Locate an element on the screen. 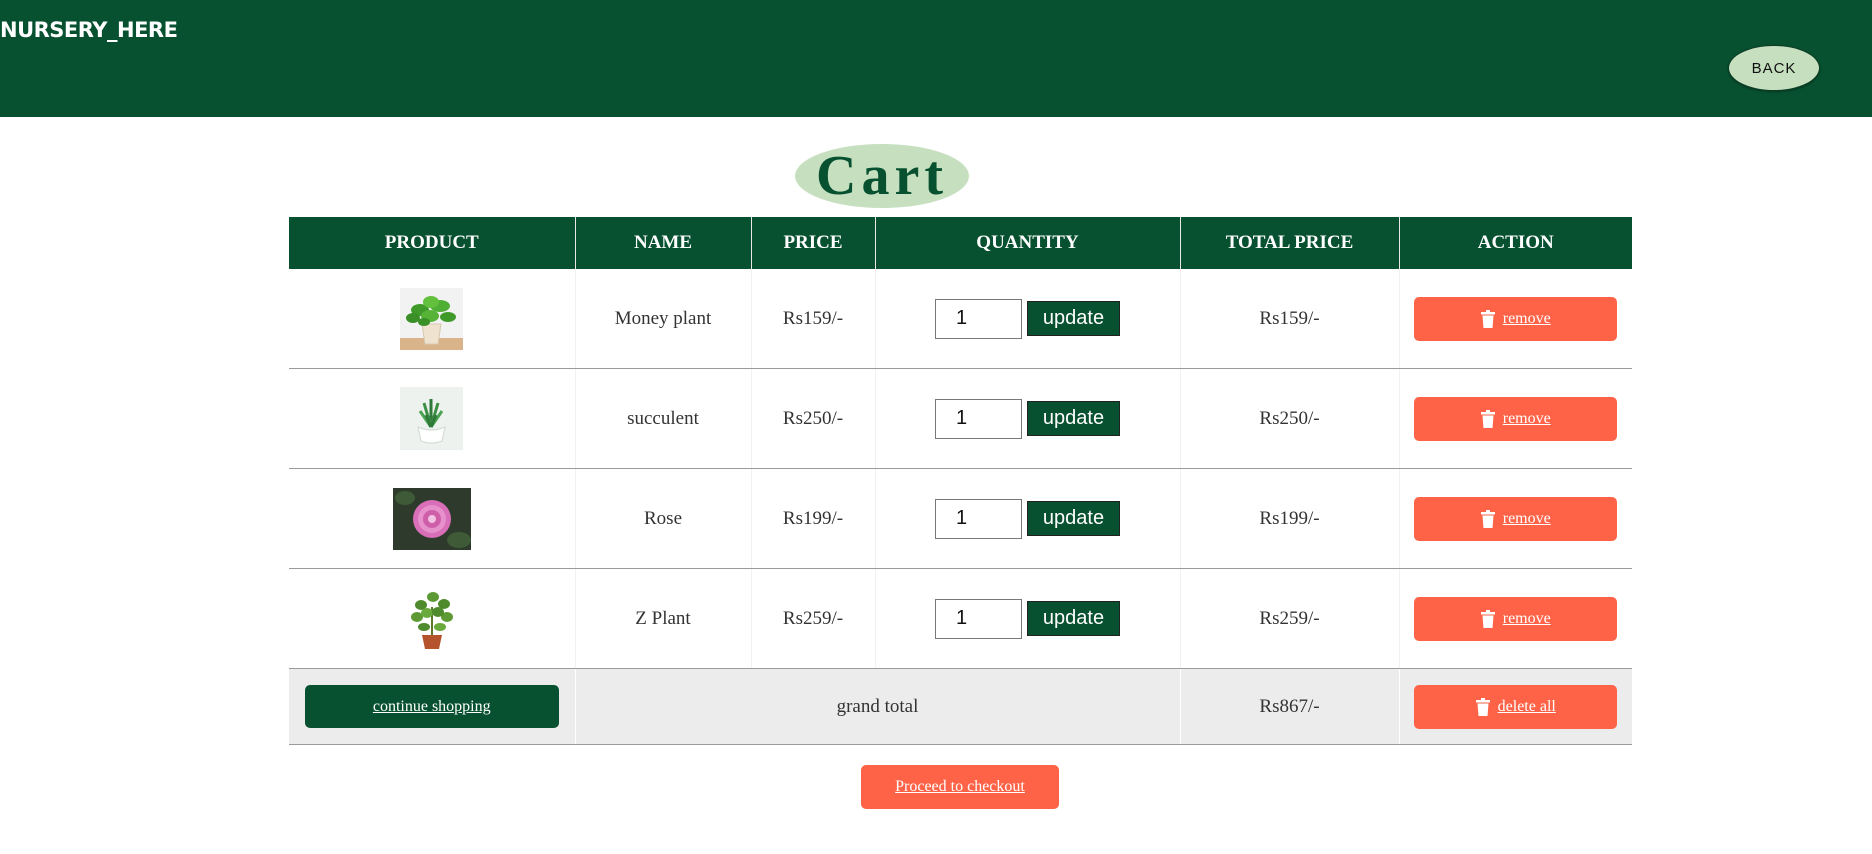 The image size is (1872, 854). rose-image is located at coordinates (431, 518).